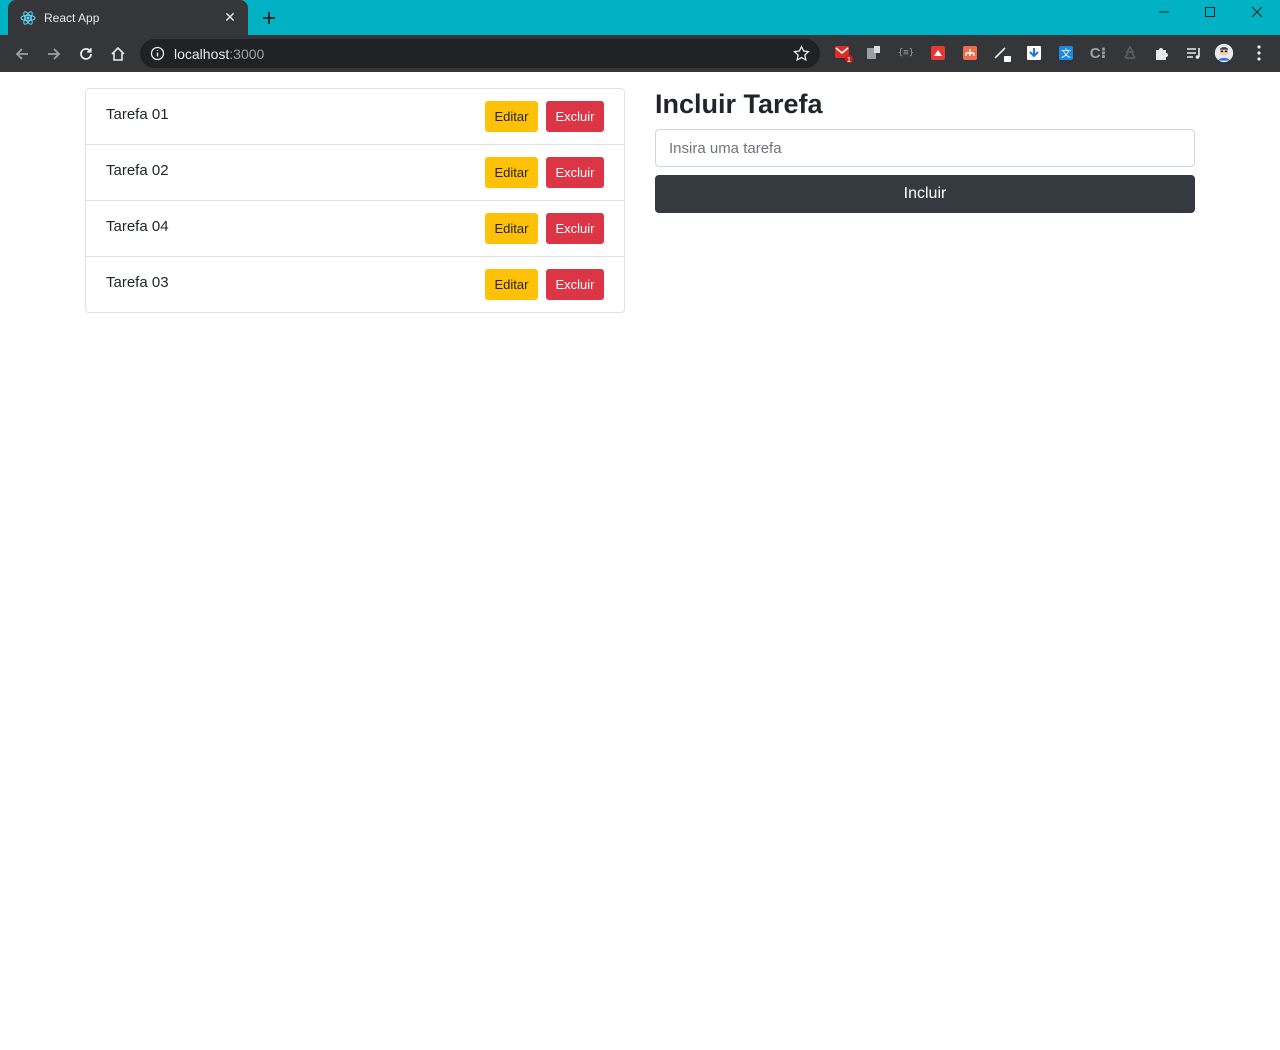 The image size is (1280, 1050). I want to click on gmail-extension-icon: 1, so click(843, 53).